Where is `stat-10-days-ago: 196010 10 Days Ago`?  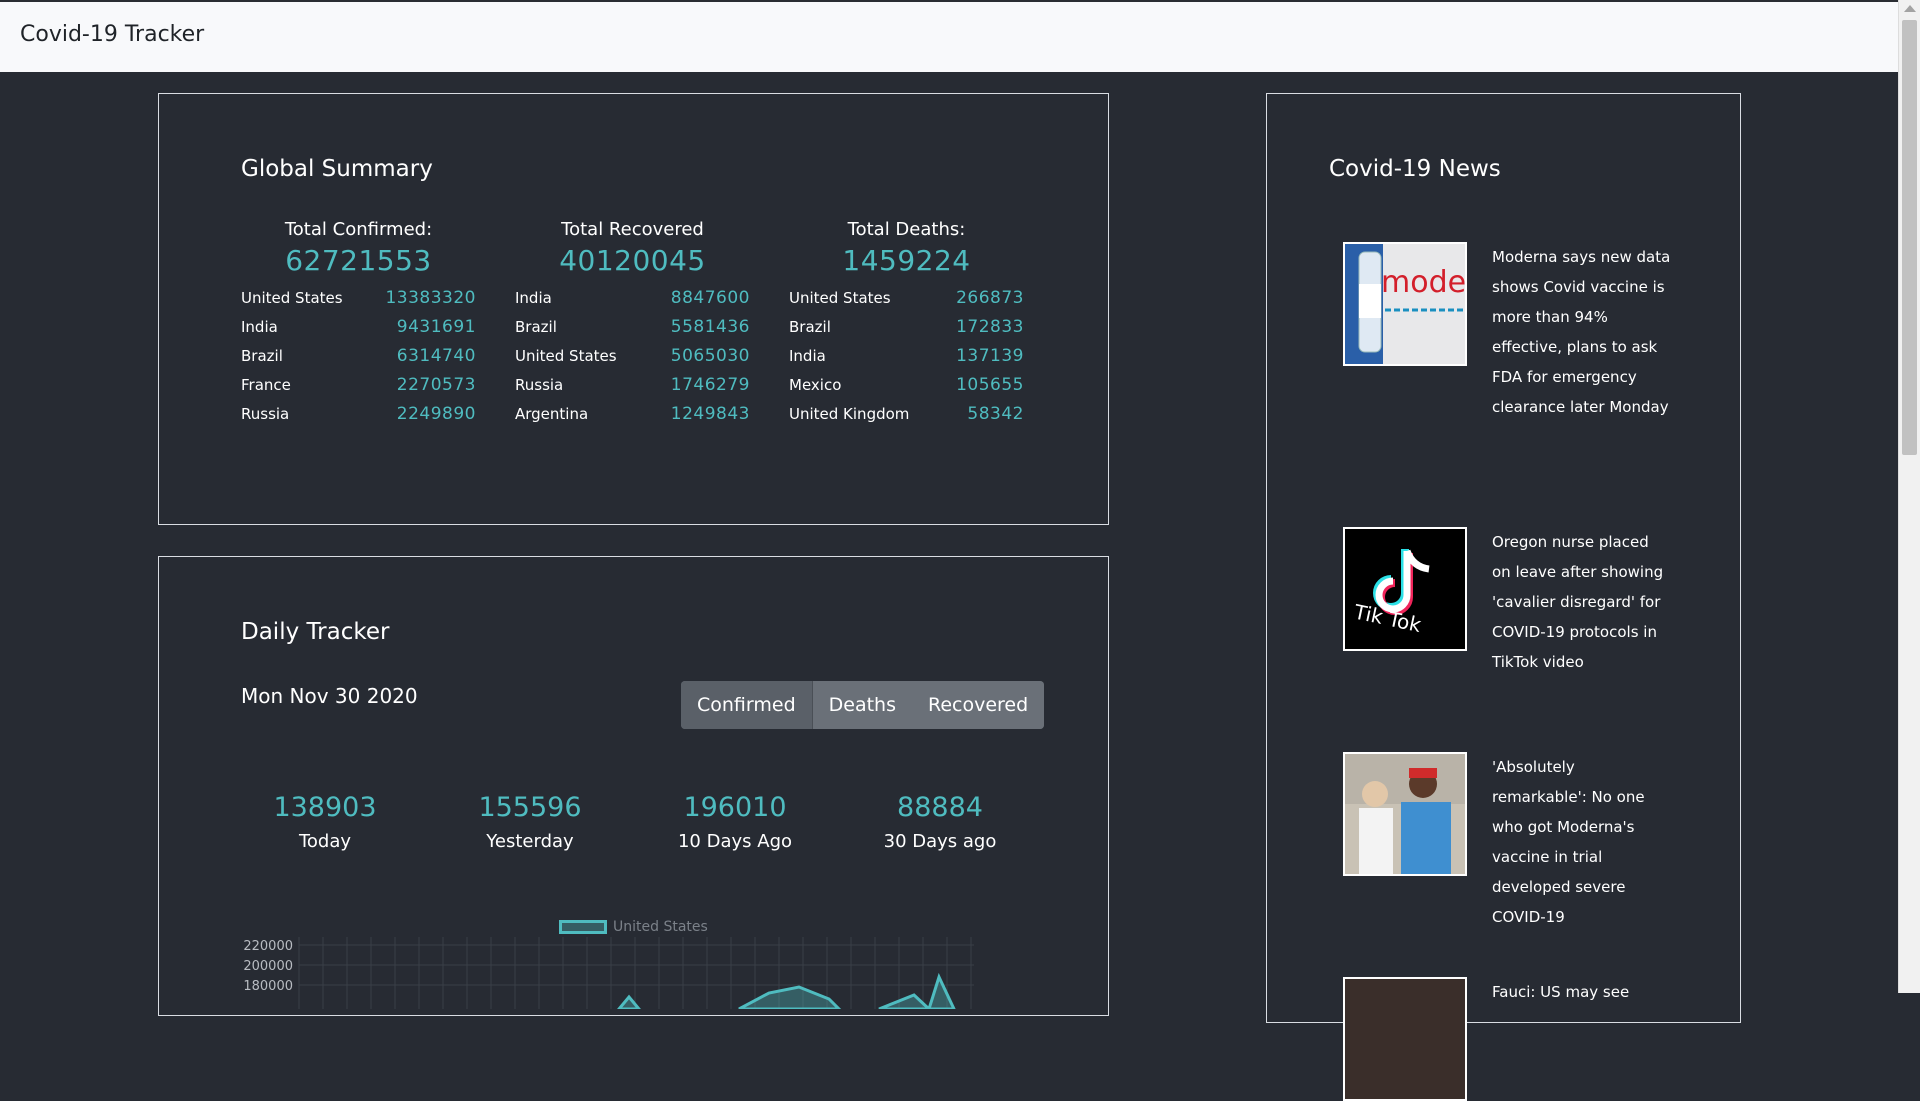
stat-10-days-ago: 196010 10 Days Ago is located at coordinates (735, 822).